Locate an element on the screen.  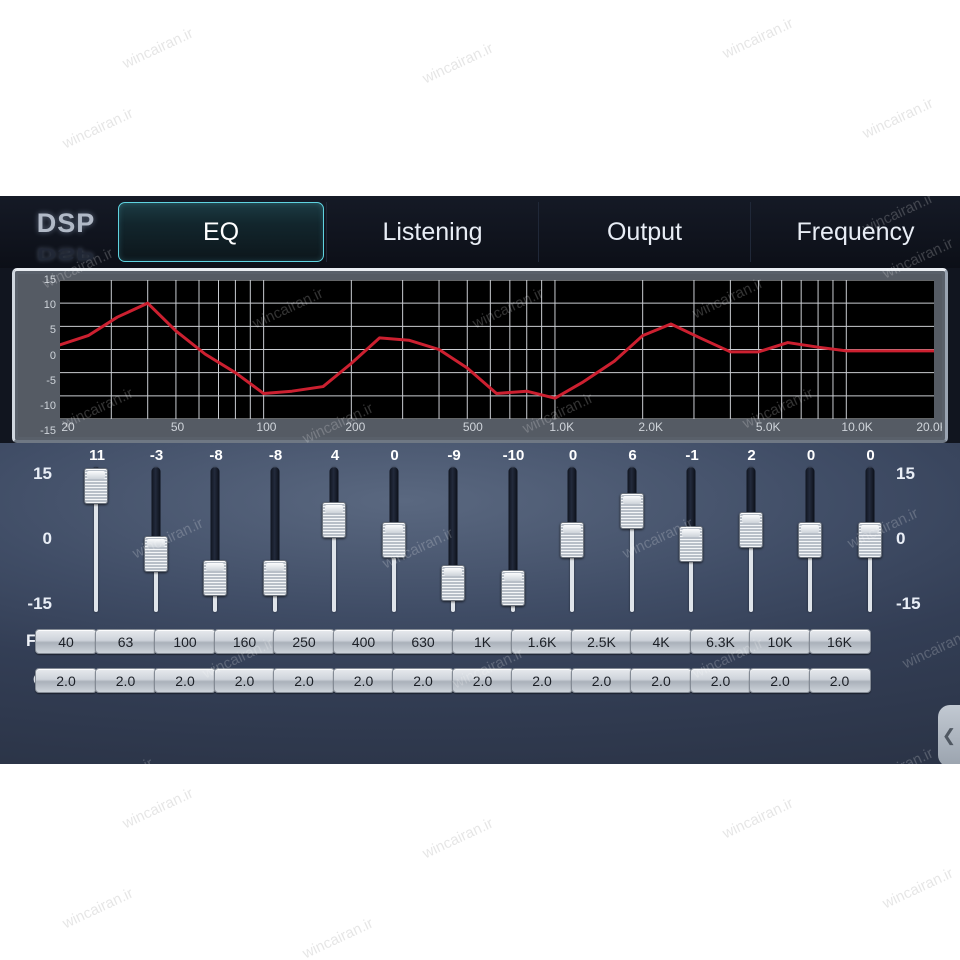
band-gain-value: 4 is located at coordinates (335, 455).